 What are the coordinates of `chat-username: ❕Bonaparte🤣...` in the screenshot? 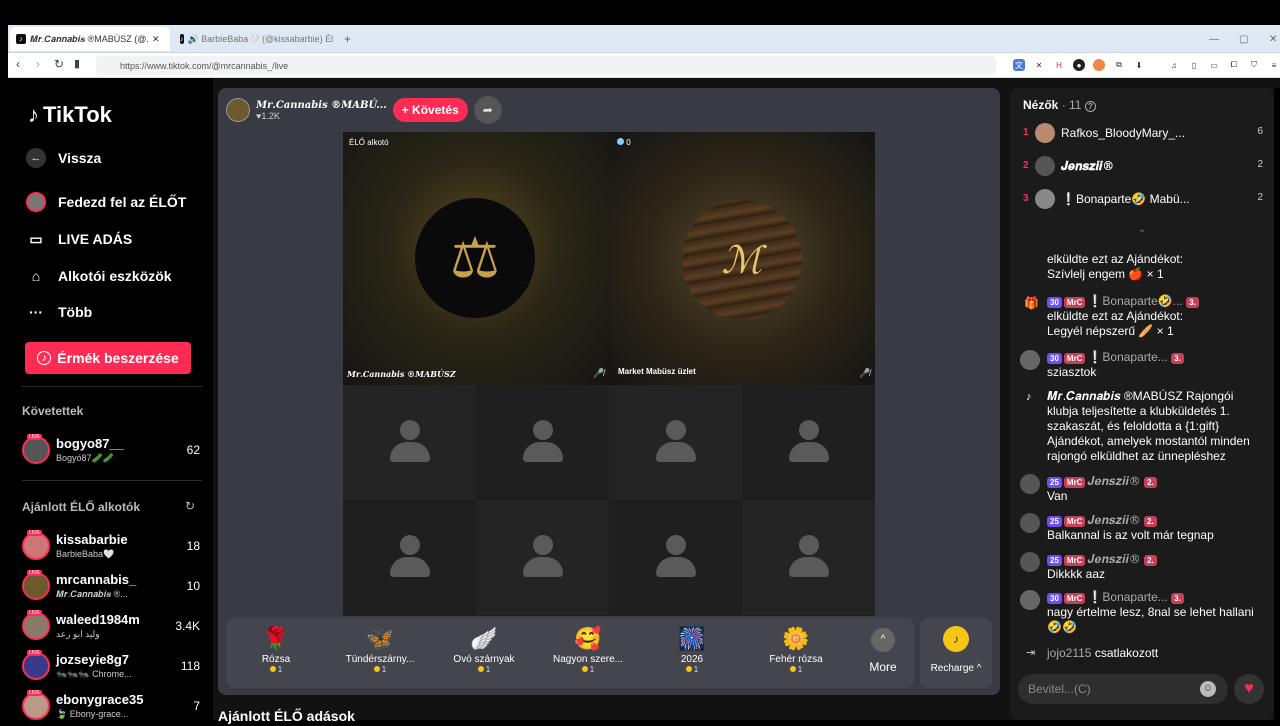 It's located at (1134, 301).